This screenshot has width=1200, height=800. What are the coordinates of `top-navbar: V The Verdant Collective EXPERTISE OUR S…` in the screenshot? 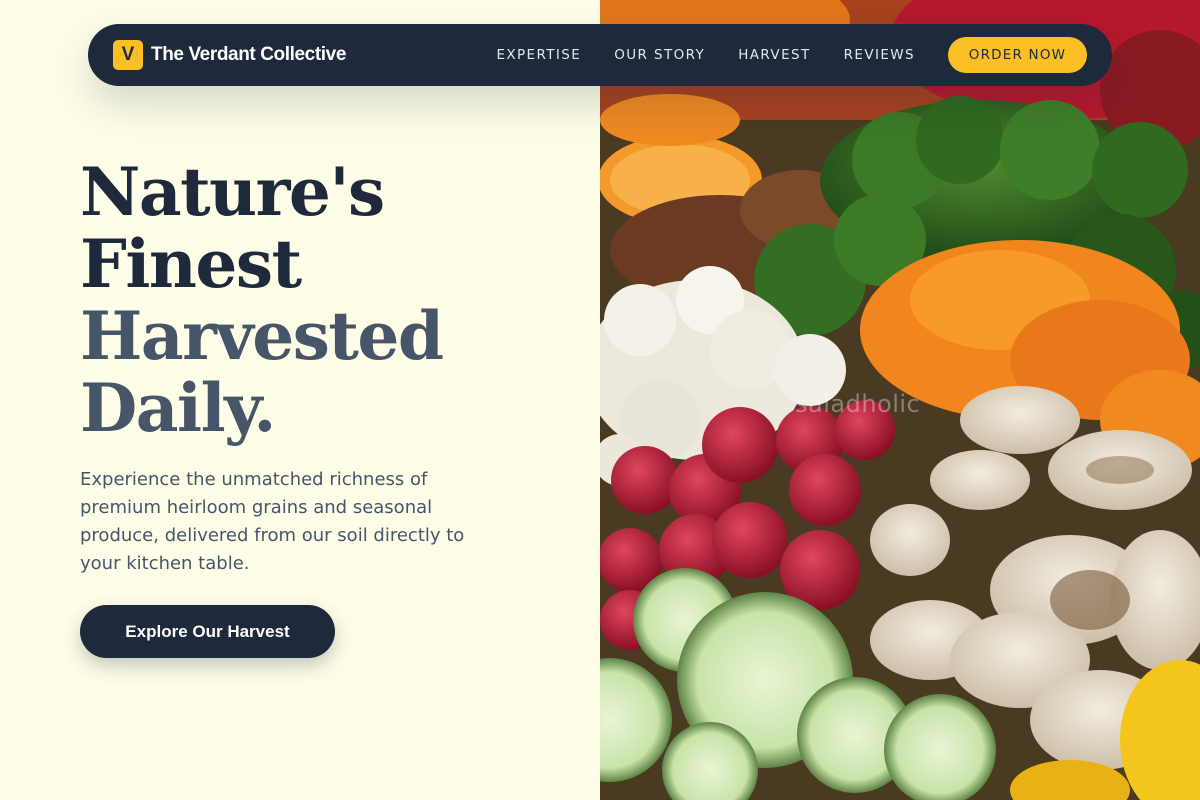 It's located at (600, 55).